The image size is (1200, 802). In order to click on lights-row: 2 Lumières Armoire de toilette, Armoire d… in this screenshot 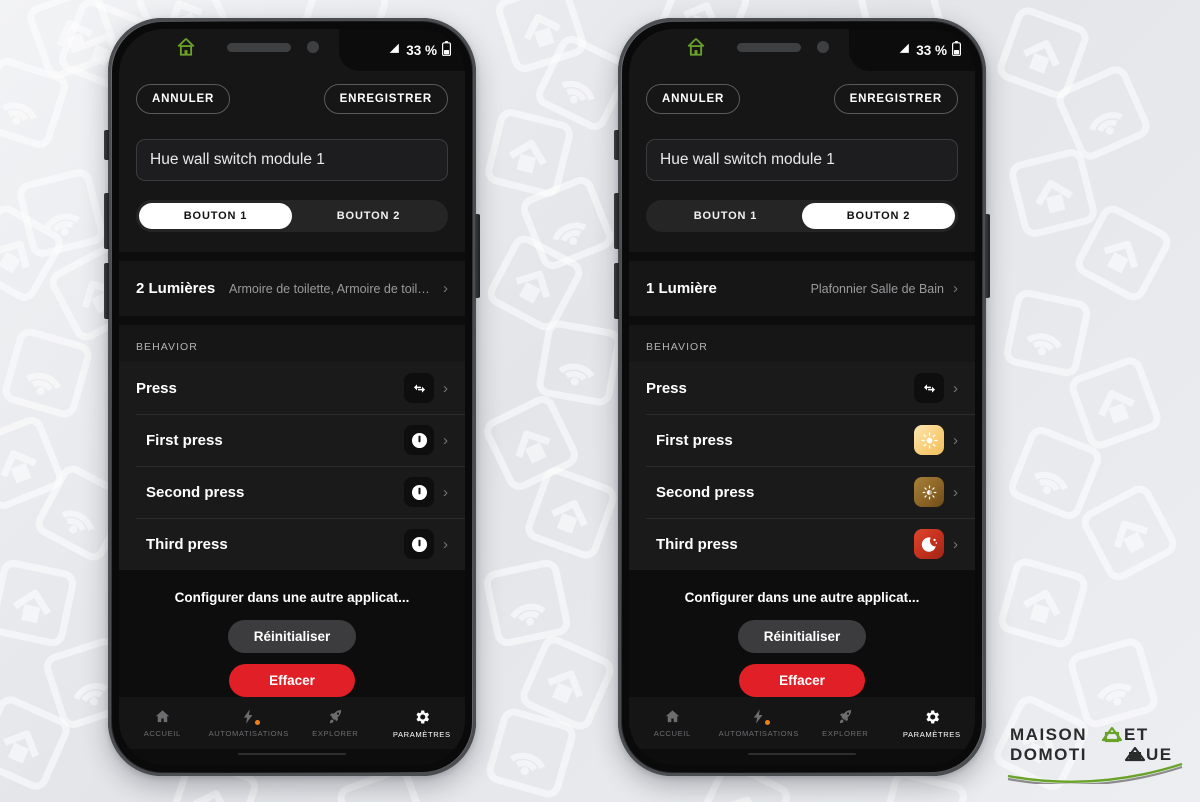, I will do `click(292, 288)`.